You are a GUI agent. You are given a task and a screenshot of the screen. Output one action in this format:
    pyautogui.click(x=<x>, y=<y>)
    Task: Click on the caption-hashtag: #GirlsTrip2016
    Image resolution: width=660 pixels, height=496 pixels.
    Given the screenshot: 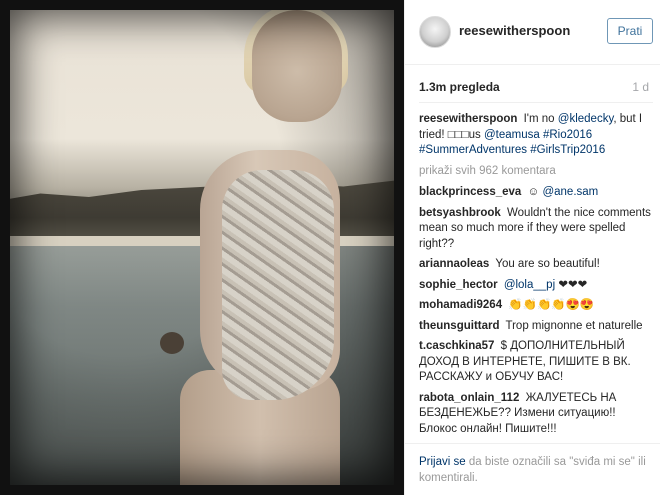 What is the action you would take?
    pyautogui.click(x=566, y=150)
    